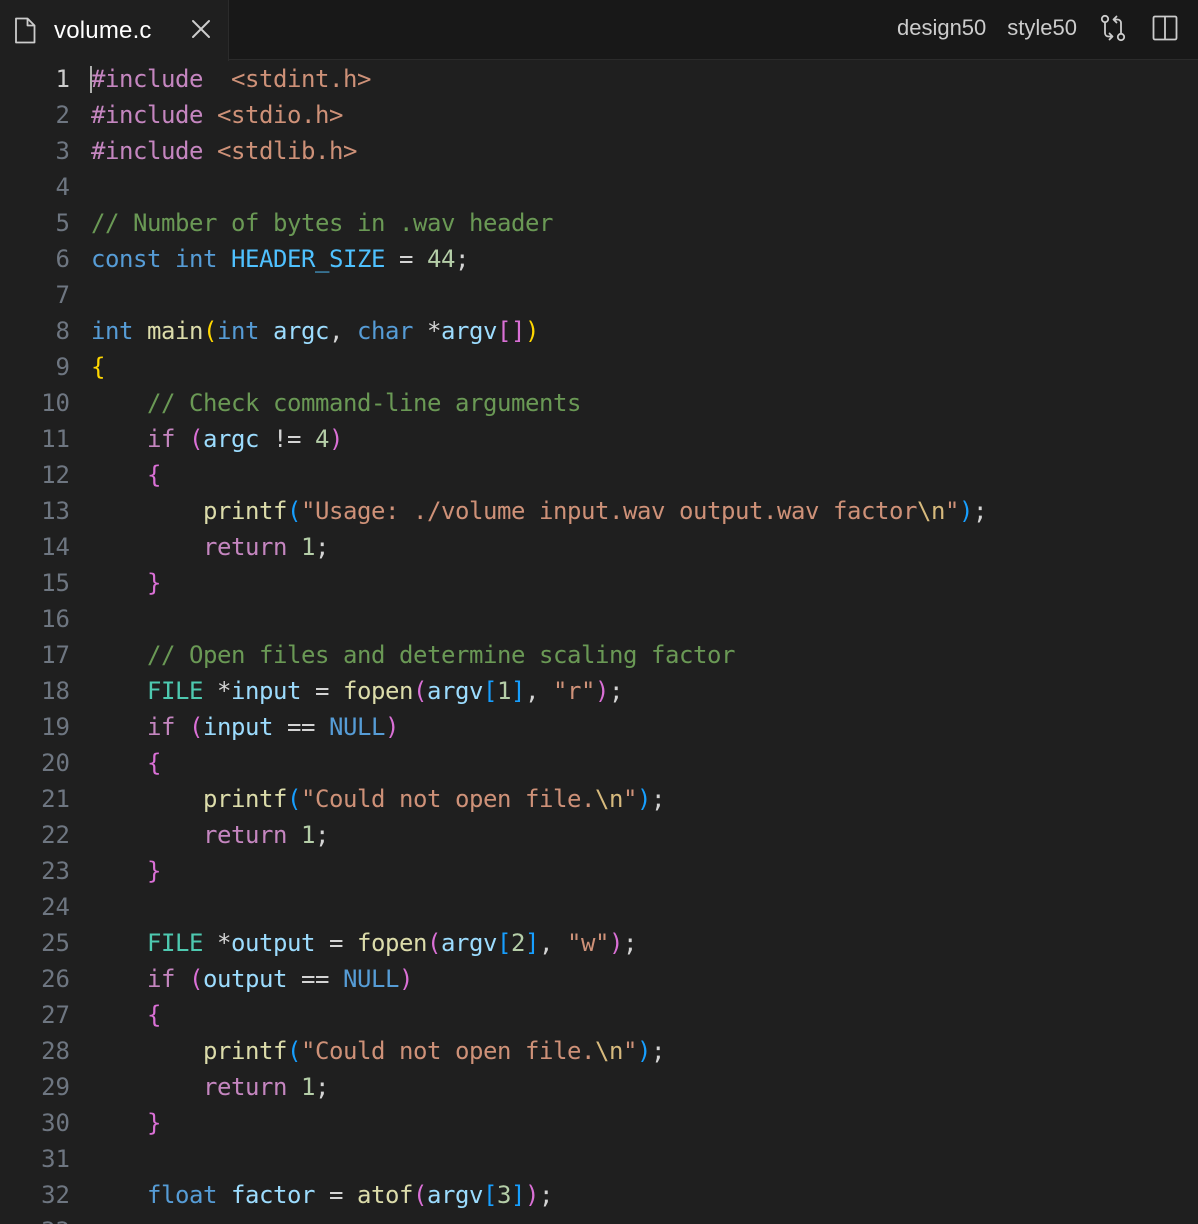 The image size is (1198, 1224). Describe the element at coordinates (62, 151) in the screenshot. I see `line-number: 3` at that location.